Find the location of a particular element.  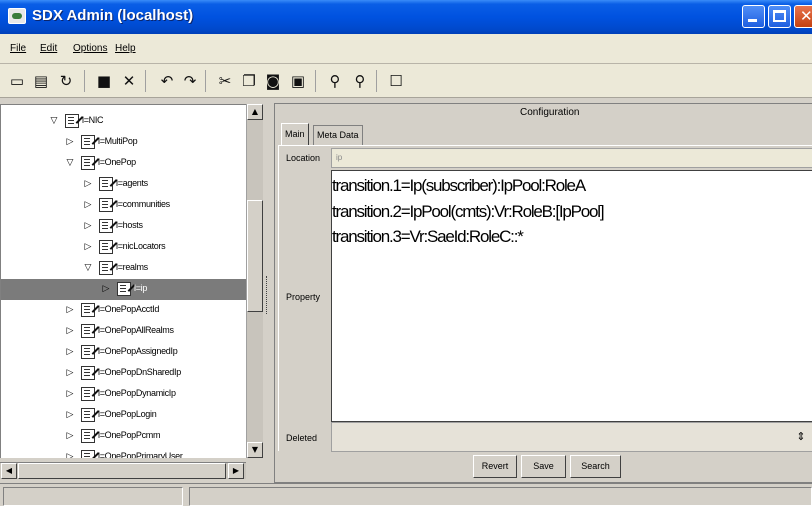

splitter-handle is located at coordinates (267, 295).